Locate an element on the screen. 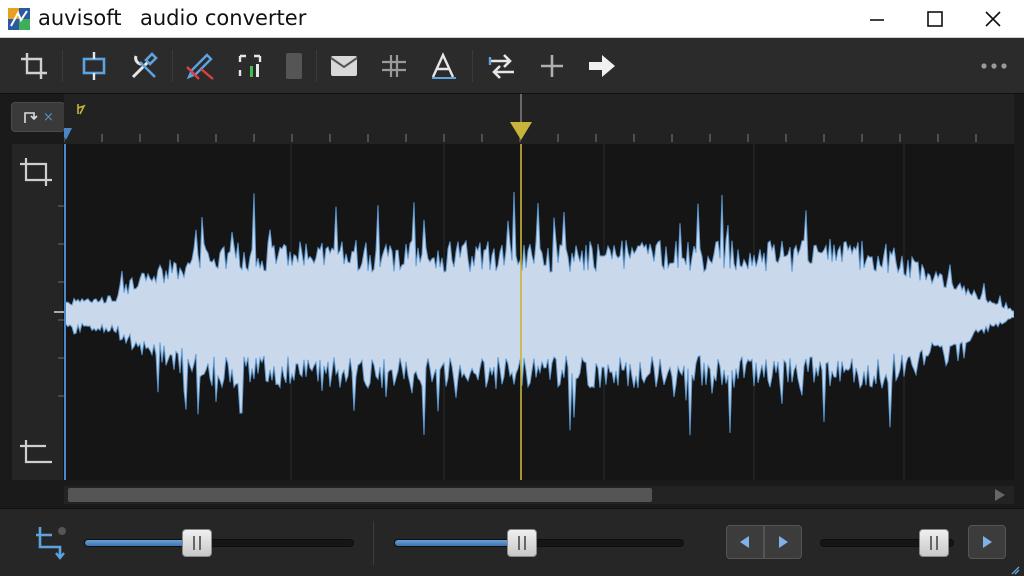 The height and width of the screenshot is (576, 1024). play-icon is located at coordinates (987, 542).